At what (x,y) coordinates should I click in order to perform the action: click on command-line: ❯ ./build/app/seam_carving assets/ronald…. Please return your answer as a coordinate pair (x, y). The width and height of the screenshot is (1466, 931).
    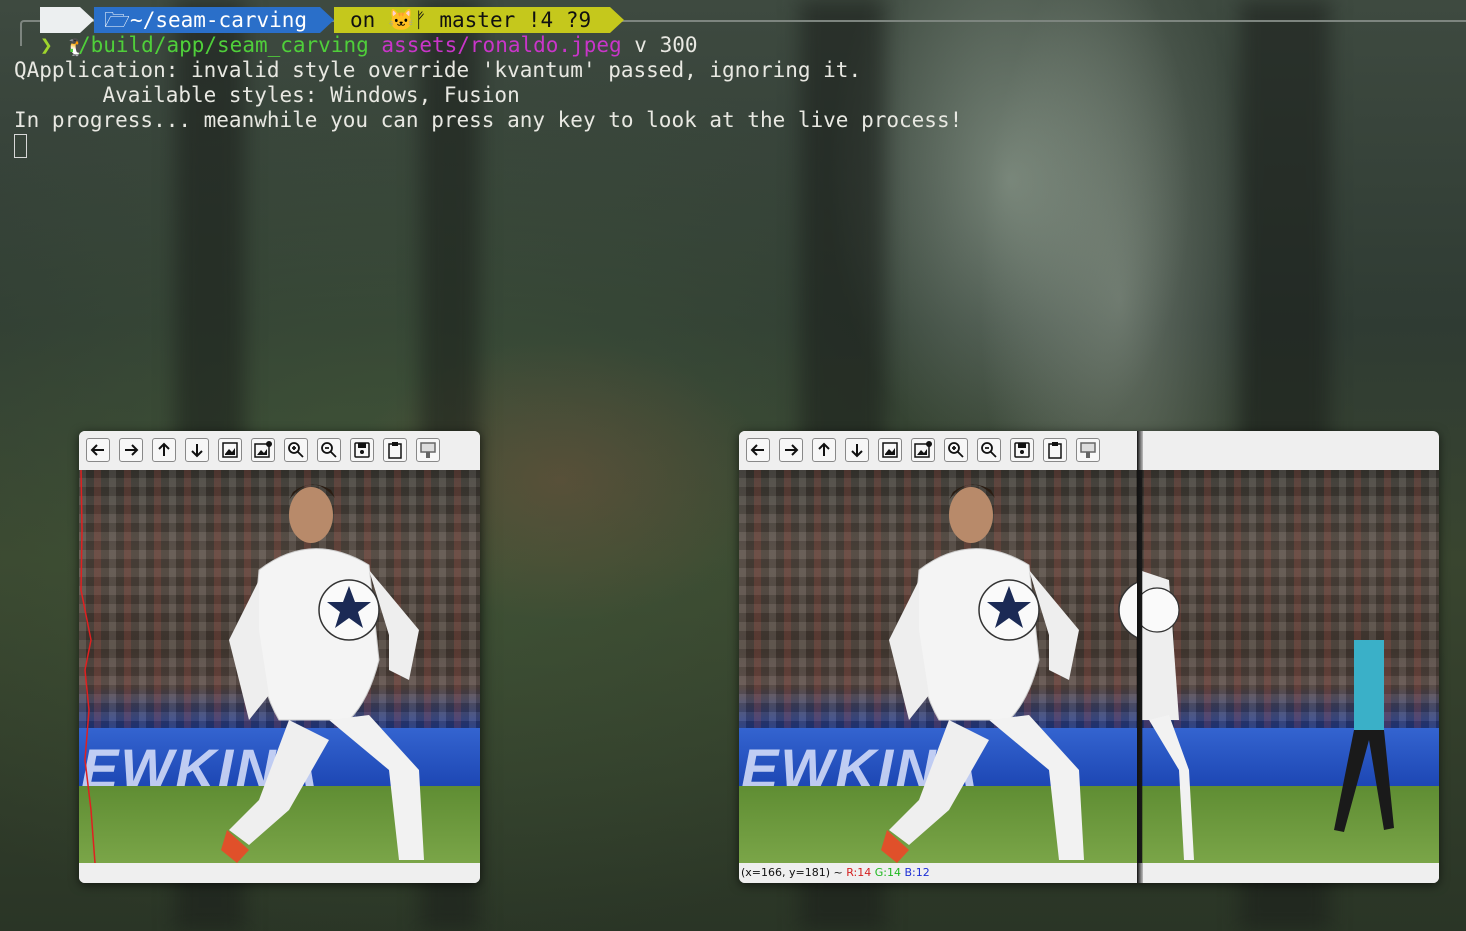
    Looking at the image, I should click on (369, 45).